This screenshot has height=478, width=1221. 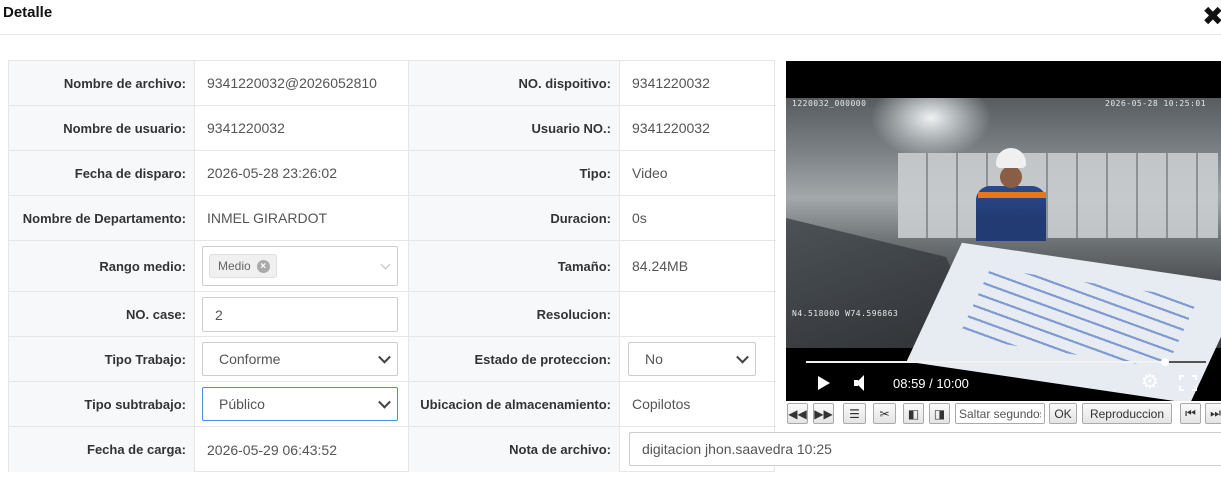 What do you see at coordinates (301, 218) in the screenshot?
I see `value-departamento: INMEL GIRARDOT` at bounding box center [301, 218].